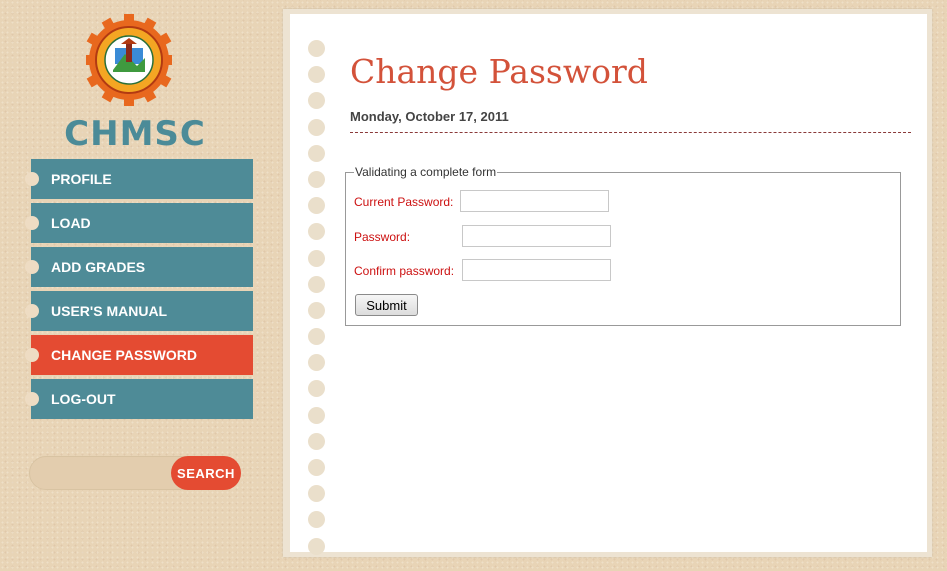  I want to click on current-password-input, so click(534, 201).